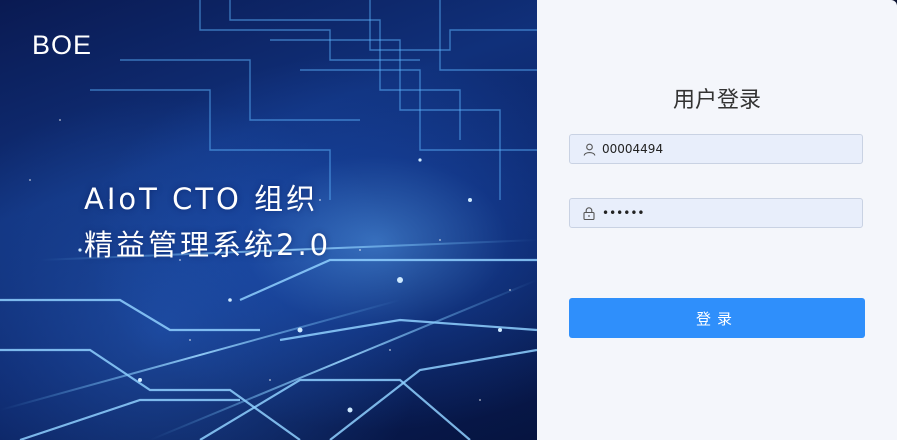  I want to click on username-input, so click(727, 149).